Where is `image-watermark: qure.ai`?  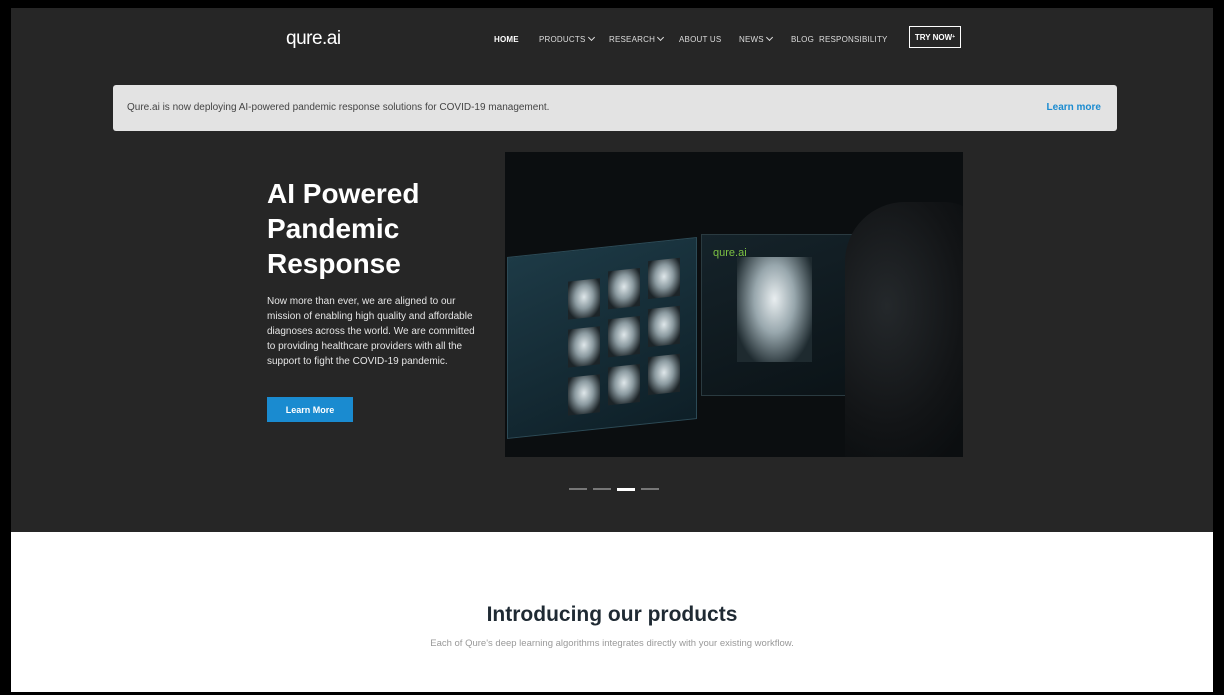 image-watermark: qure.ai is located at coordinates (730, 253).